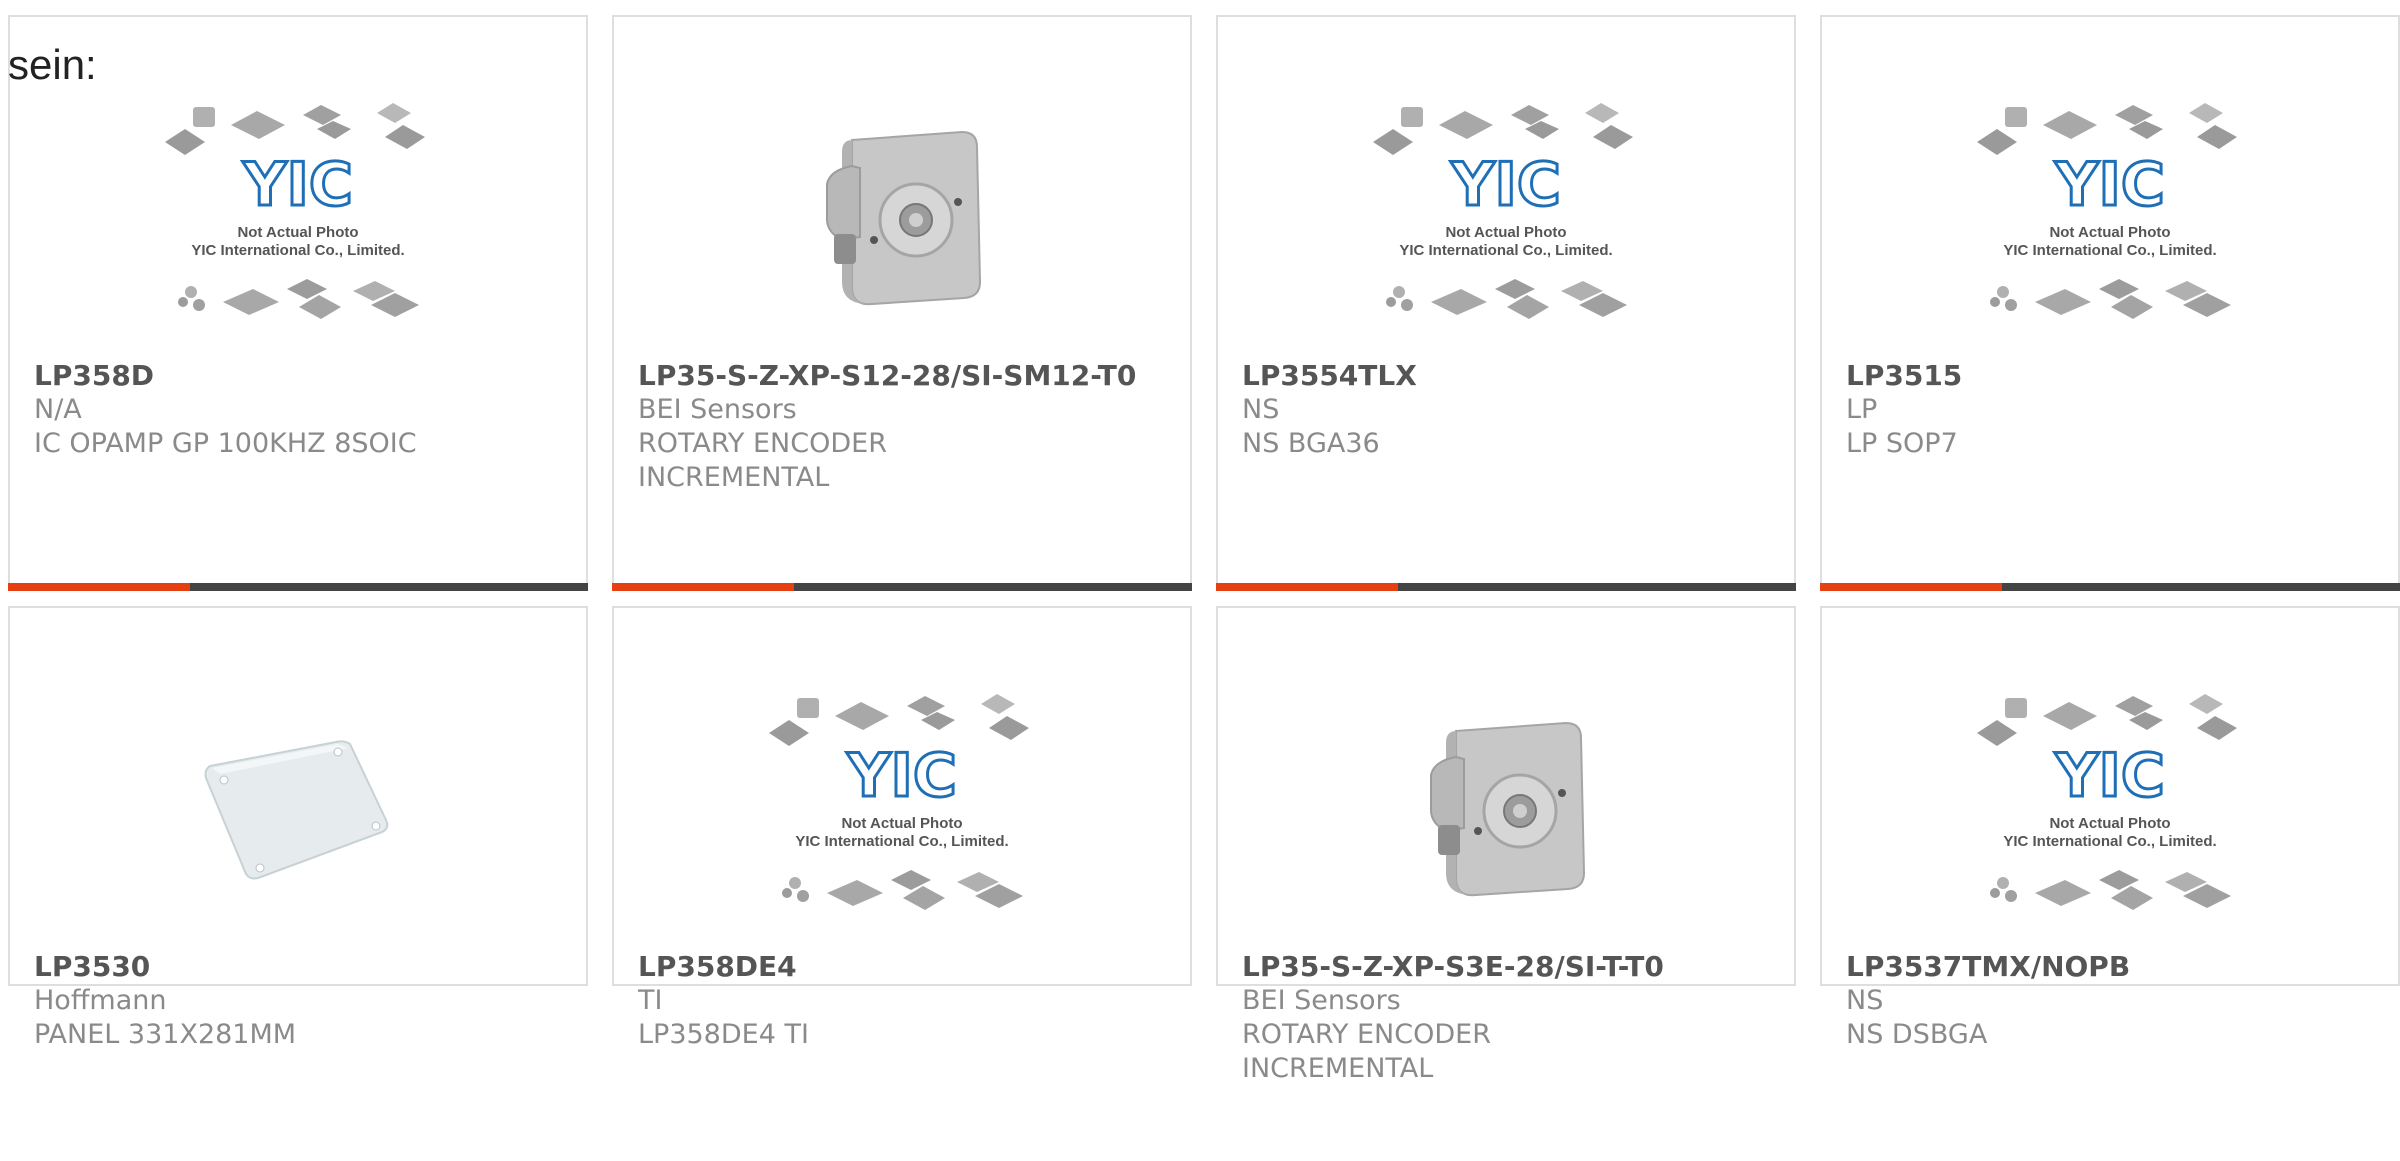  Describe the element at coordinates (1862, 409) in the screenshot. I see `manufacturer: LP` at that location.